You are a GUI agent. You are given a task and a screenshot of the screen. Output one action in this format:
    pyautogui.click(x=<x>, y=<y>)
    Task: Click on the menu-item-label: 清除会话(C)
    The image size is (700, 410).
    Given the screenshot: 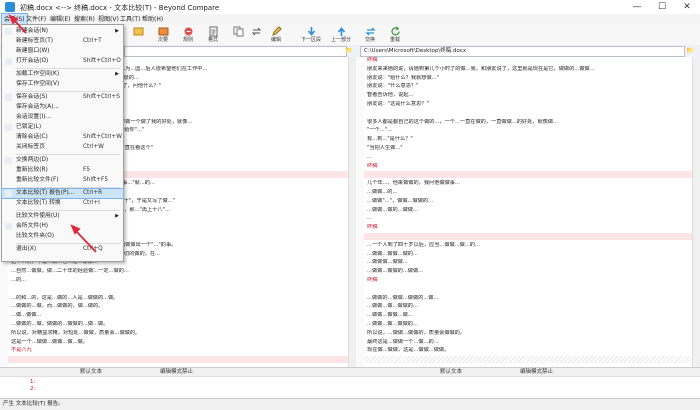 What is the action you would take?
    pyautogui.click(x=32, y=137)
    